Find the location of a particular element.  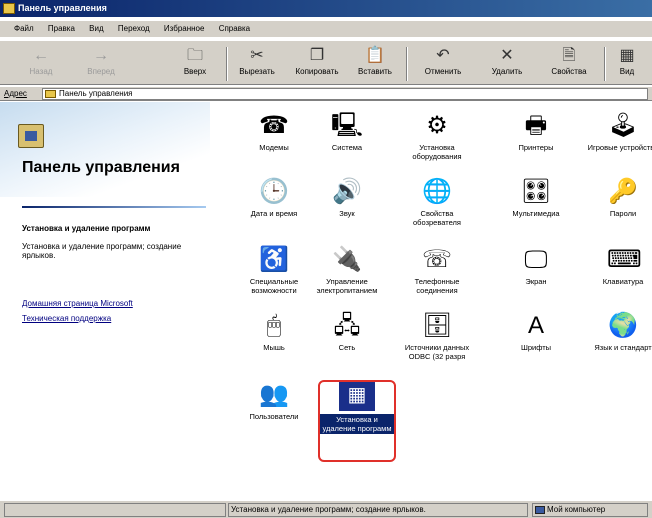

microsoft-home-link: Домашняя страница Microsoft is located at coordinates (77, 303).